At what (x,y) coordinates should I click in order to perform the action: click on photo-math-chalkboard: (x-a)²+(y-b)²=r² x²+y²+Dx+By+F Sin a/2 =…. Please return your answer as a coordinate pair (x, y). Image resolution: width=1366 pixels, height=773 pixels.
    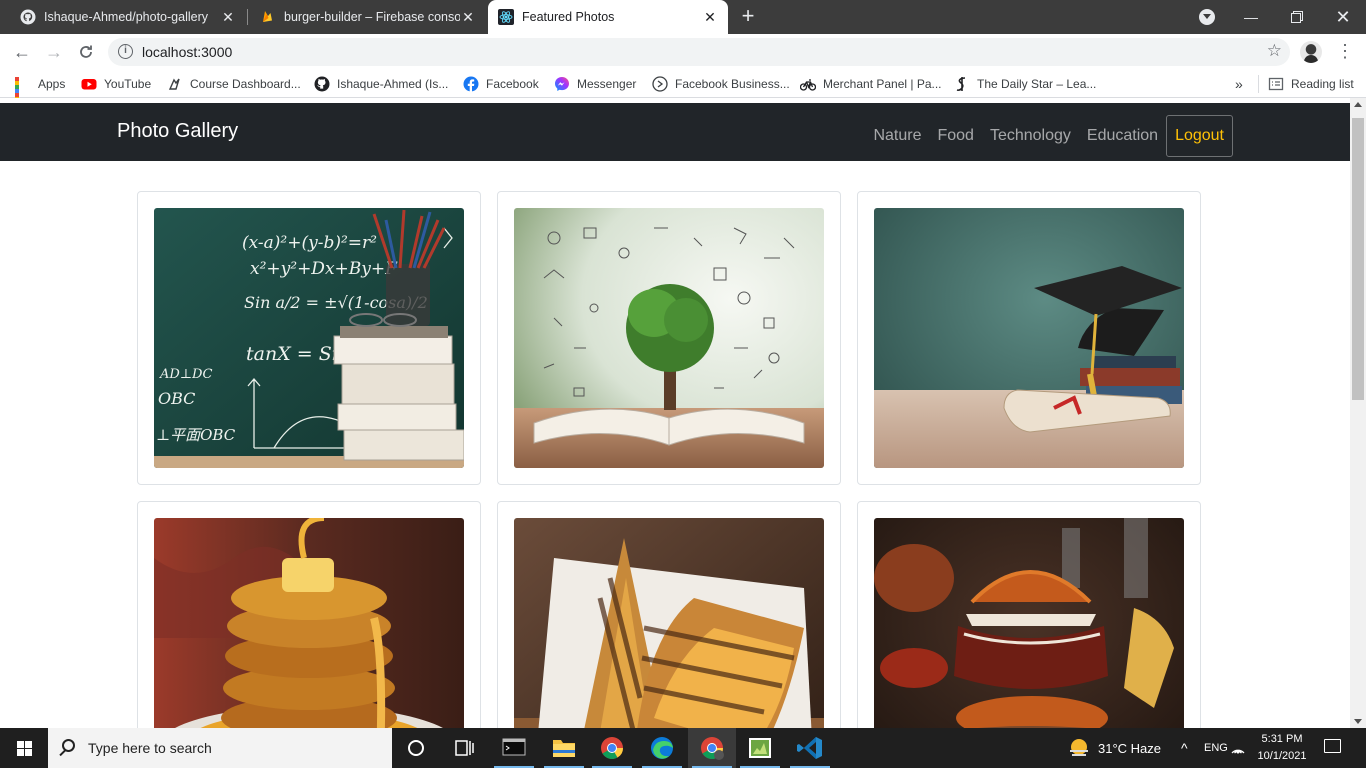
    Looking at the image, I should click on (309, 338).